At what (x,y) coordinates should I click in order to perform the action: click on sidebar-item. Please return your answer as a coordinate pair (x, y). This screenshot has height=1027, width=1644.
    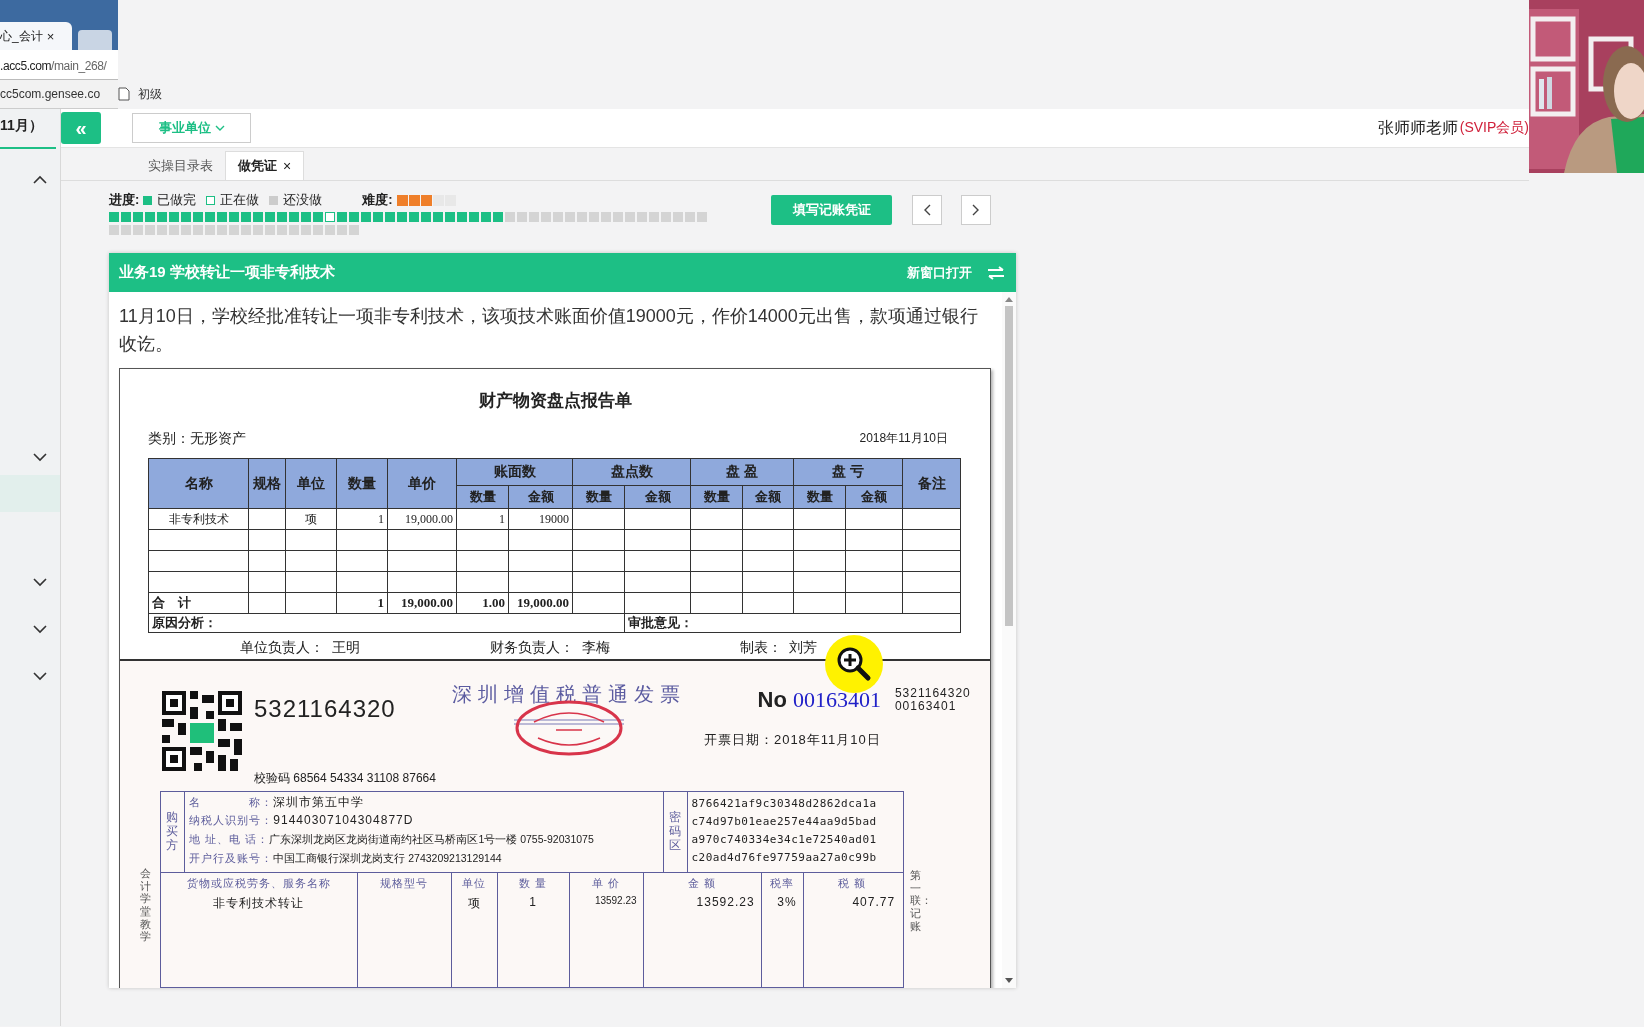
    Looking at the image, I should click on (30, 493).